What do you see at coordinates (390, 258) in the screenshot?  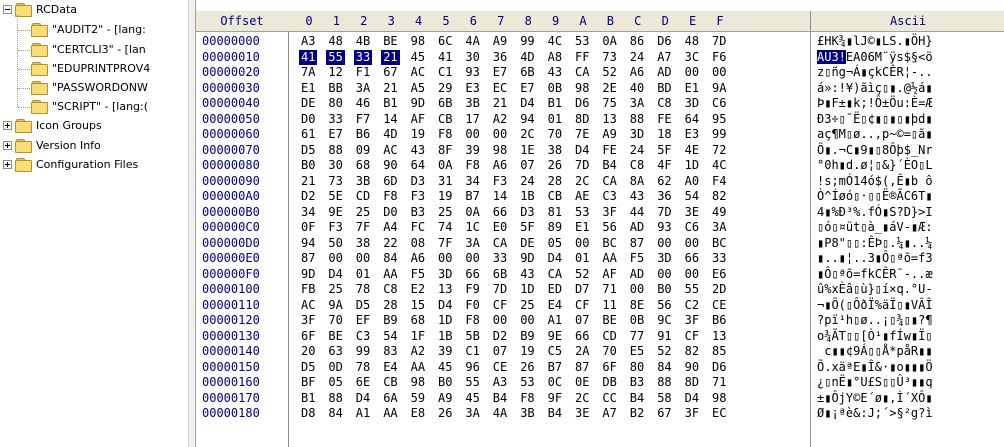 I see `hex-byte: 84` at bounding box center [390, 258].